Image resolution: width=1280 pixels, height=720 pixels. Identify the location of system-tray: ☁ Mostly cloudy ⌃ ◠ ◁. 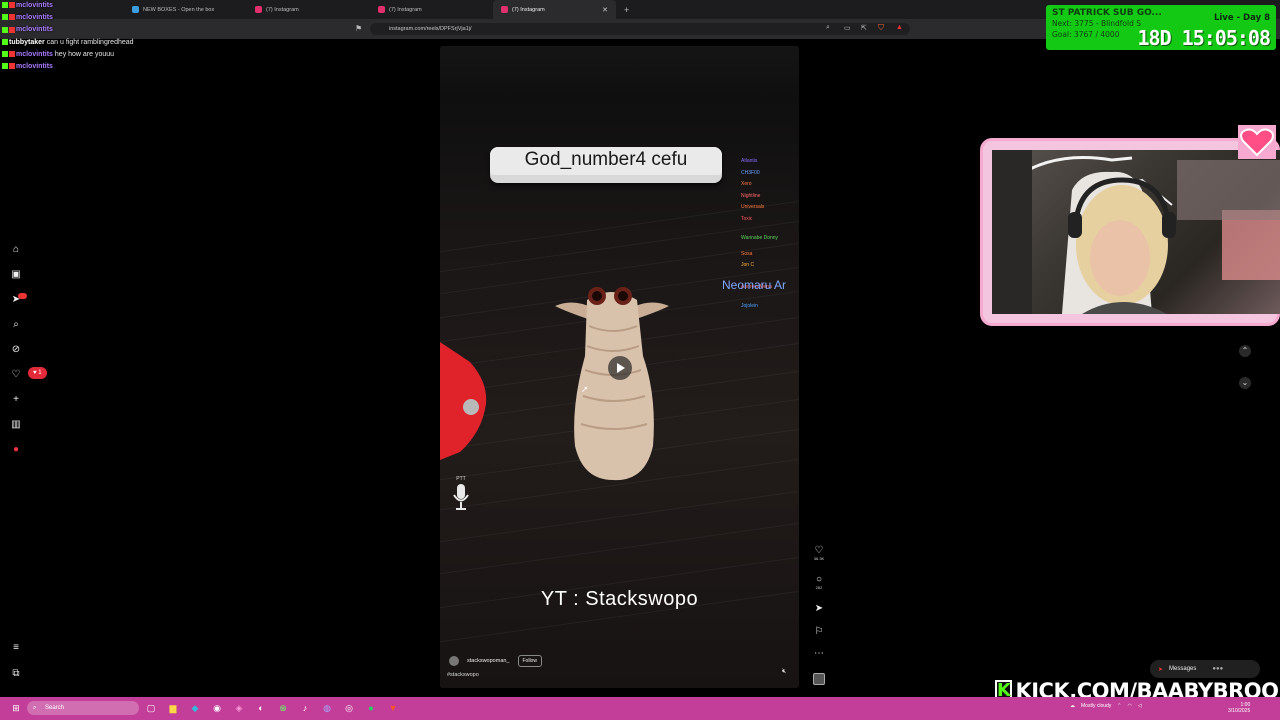
(1106, 706).